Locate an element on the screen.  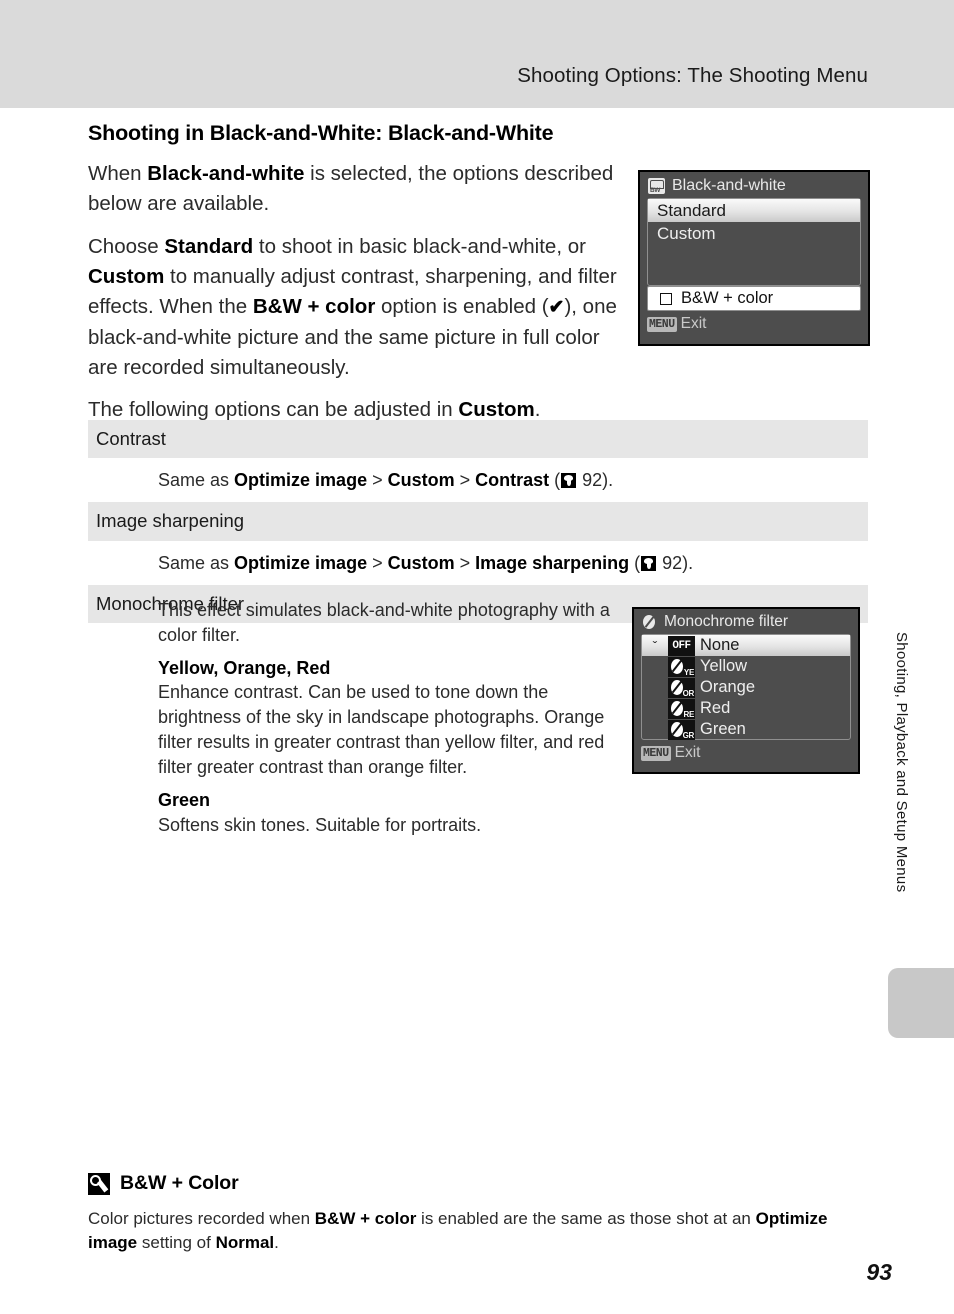
para2-term-custom: Custom is located at coordinates (126, 276).